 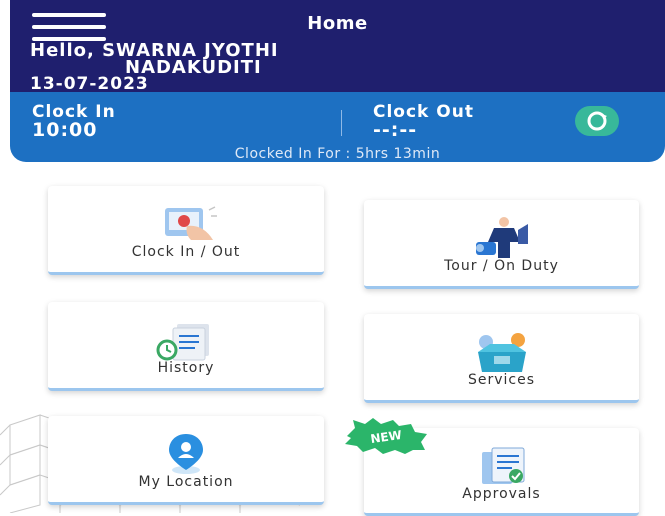 What do you see at coordinates (501, 380) in the screenshot?
I see `tile-label: Services` at bounding box center [501, 380].